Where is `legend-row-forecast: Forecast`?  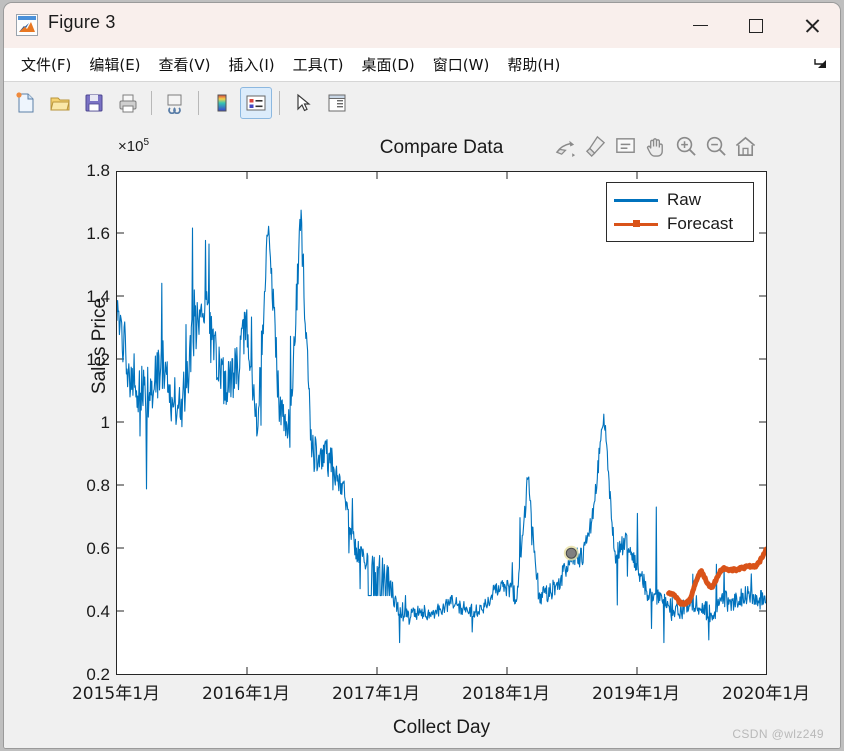
legend-row-forecast: Forecast is located at coordinates (680, 224).